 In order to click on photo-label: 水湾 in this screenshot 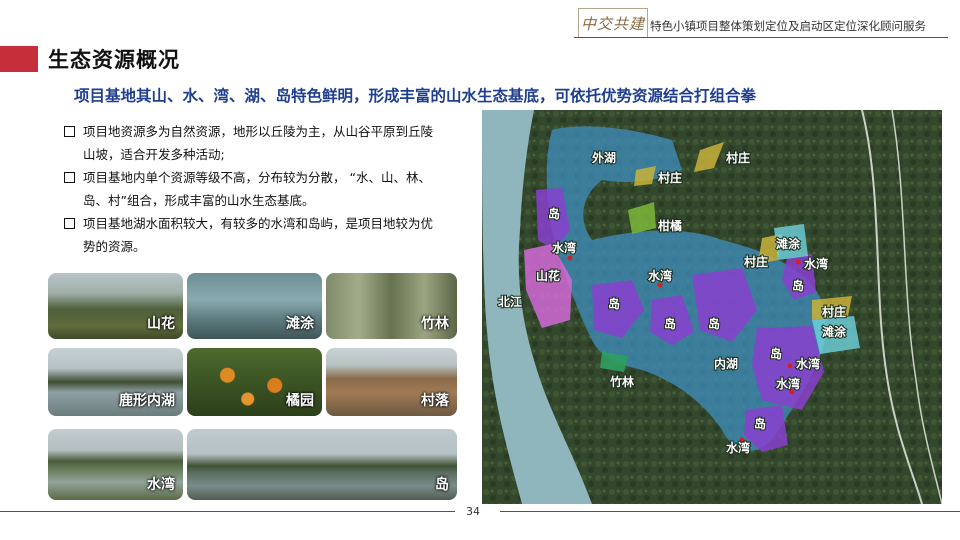, I will do `click(161, 485)`.